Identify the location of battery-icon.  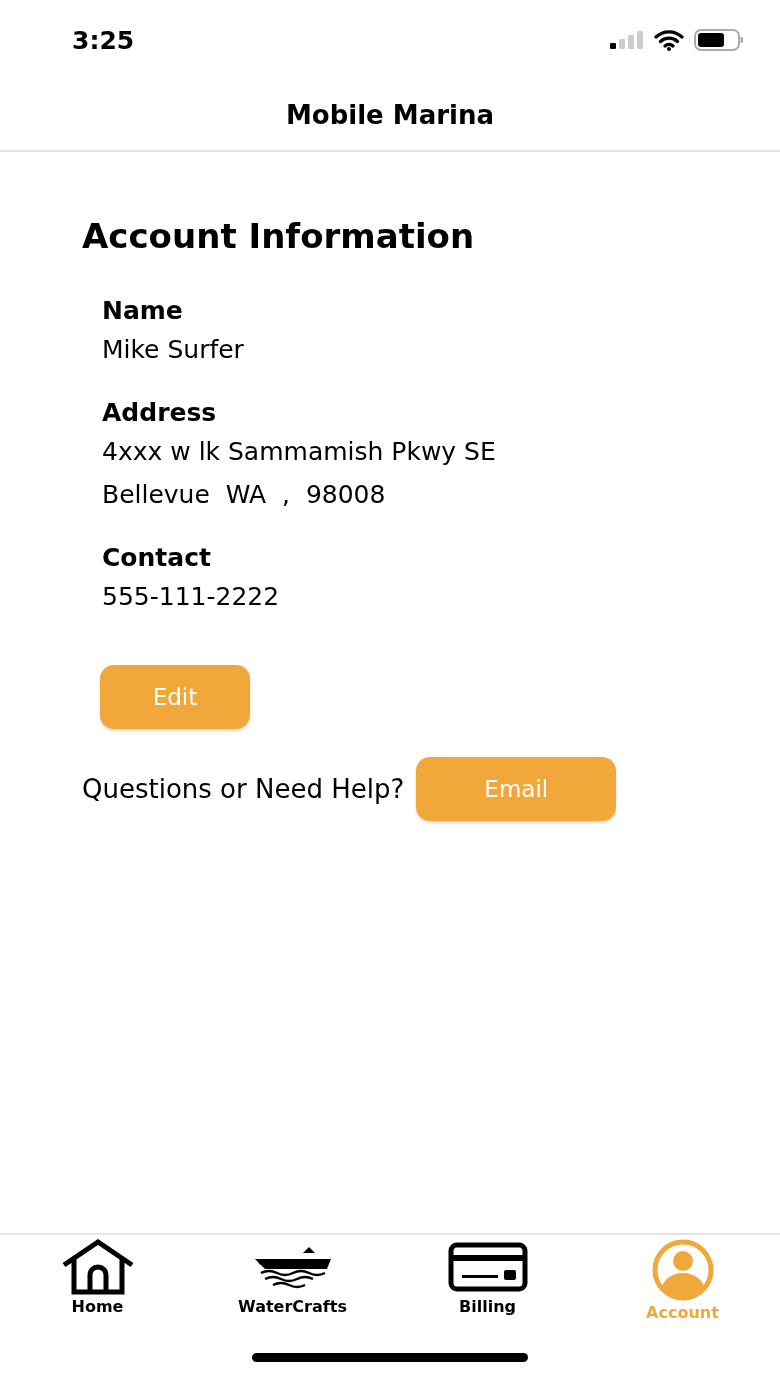
(719, 40).